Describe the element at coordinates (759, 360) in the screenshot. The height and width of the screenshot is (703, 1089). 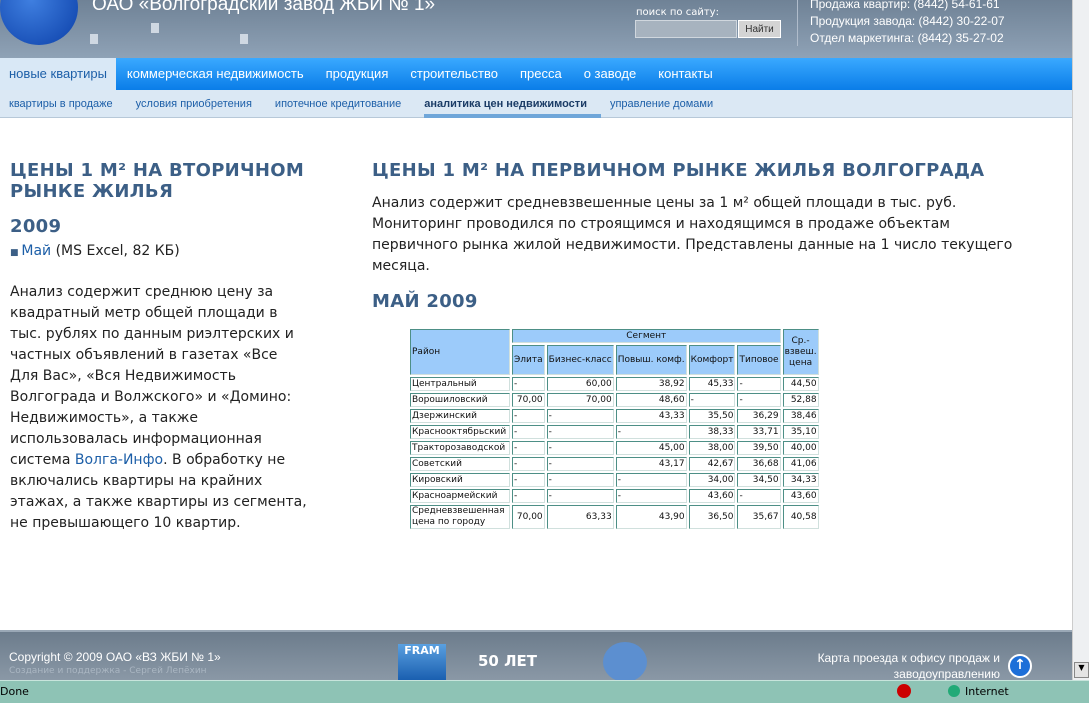
I see `header-segment-col: Типовое` at that location.